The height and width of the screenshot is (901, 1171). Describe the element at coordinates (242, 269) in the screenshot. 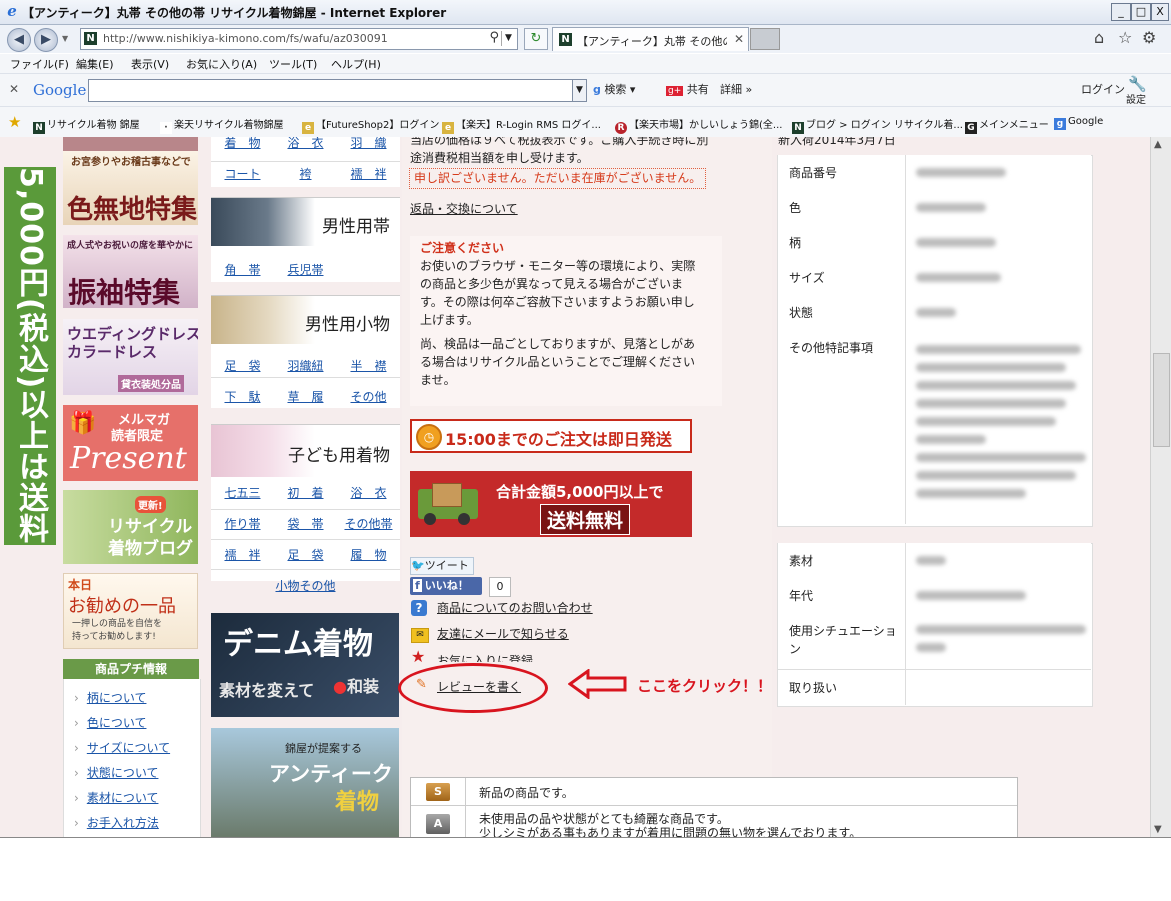

I see `nav-kakuobi: 角 帯` at that location.